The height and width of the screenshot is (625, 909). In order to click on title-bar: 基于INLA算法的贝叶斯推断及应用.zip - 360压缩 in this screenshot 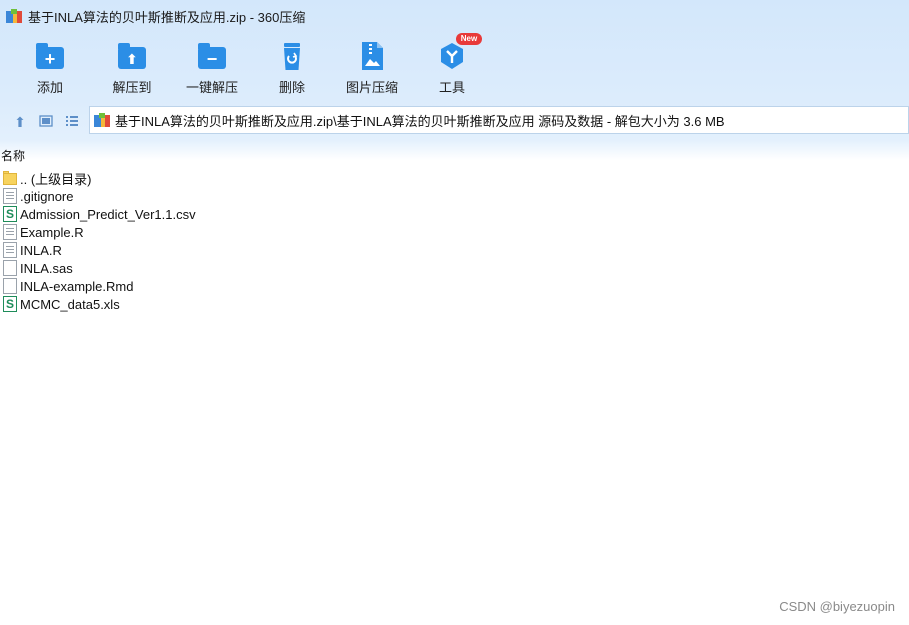, I will do `click(155, 16)`.